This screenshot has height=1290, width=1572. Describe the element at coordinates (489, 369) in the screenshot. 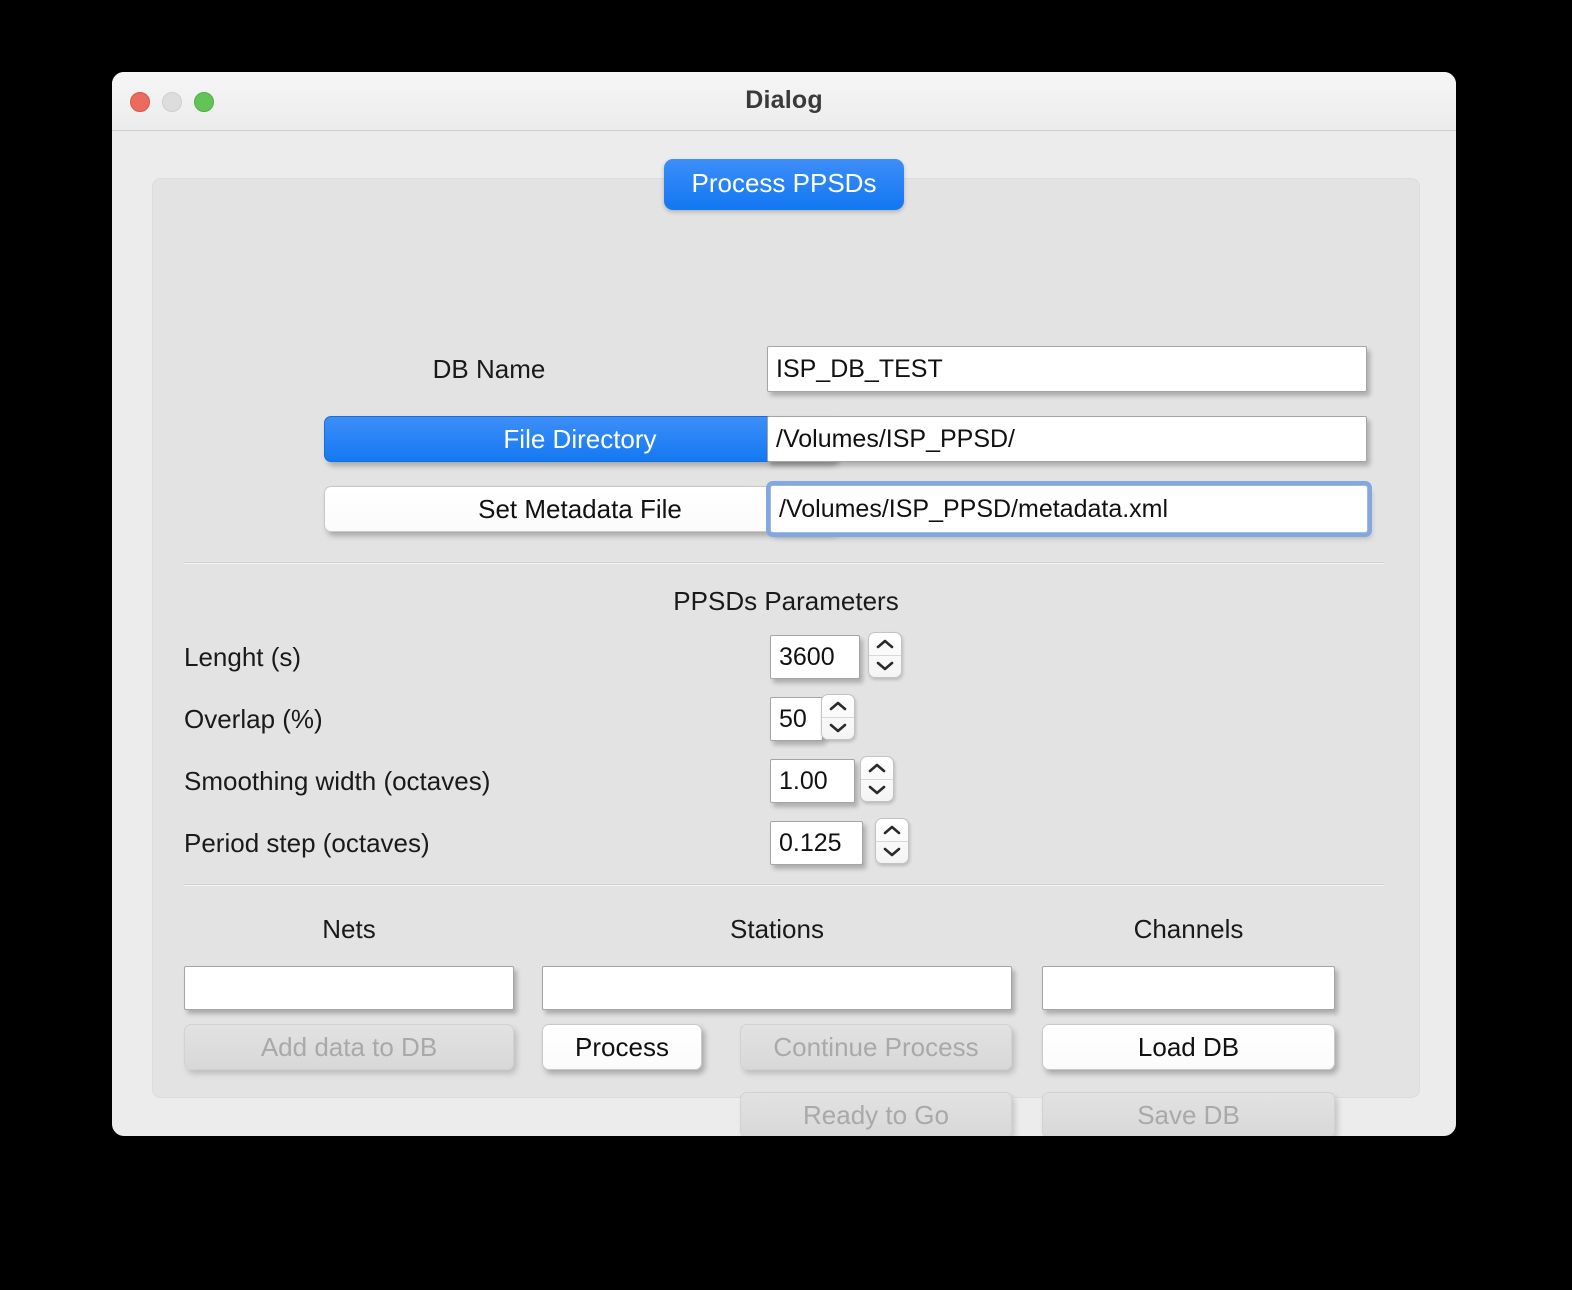

I see `db-name-label: DB Name` at that location.